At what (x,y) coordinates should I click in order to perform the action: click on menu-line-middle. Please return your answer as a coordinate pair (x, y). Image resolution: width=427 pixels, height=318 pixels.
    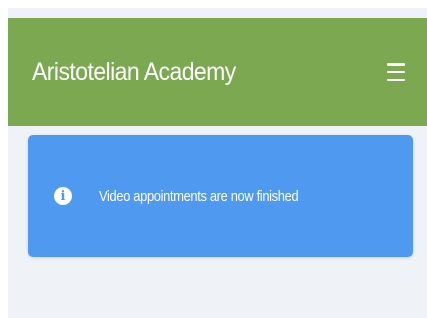
    Looking at the image, I should click on (396, 72).